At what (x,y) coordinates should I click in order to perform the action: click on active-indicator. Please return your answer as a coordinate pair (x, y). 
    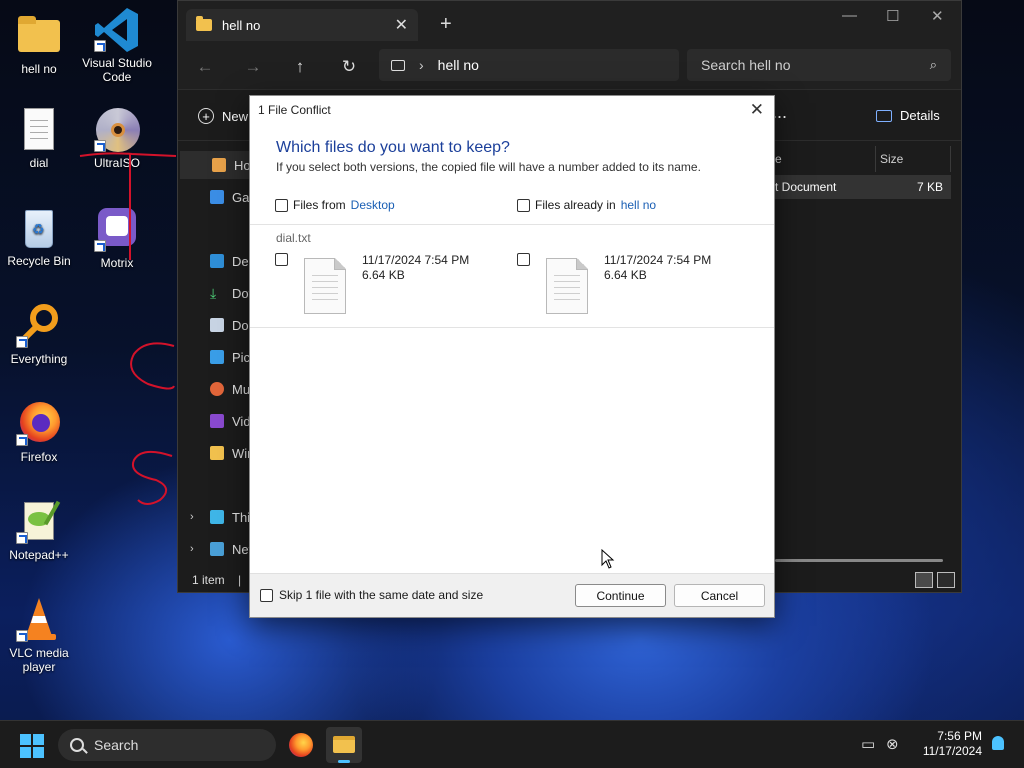
    Looking at the image, I should click on (344, 761).